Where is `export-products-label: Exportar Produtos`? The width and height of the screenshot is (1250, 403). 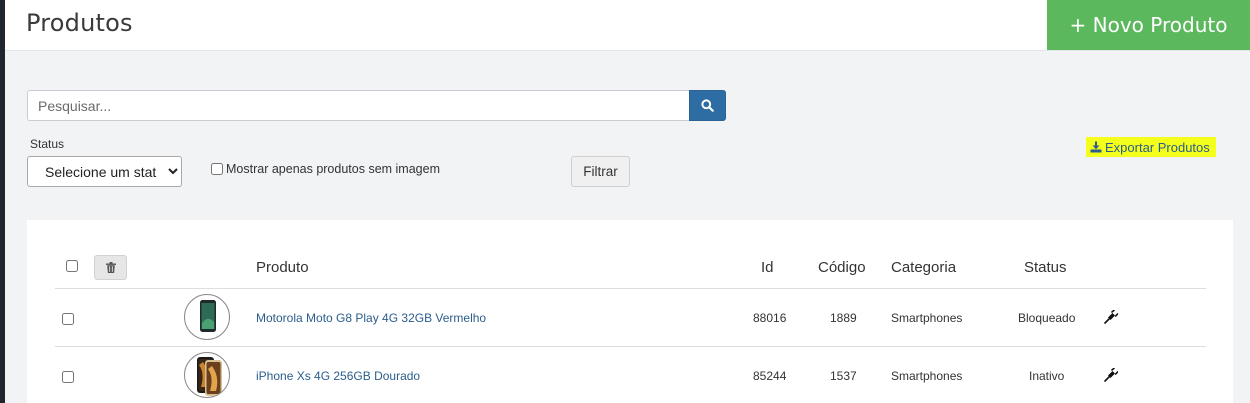 export-products-label: Exportar Produtos is located at coordinates (1157, 147).